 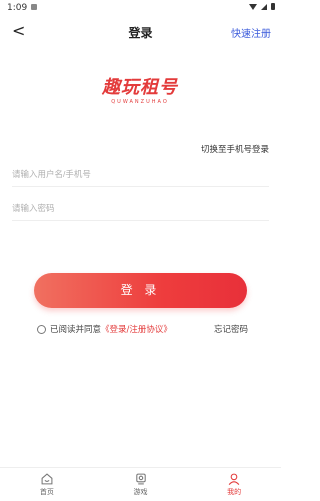 I want to click on battery-icon, so click(x=273, y=6).